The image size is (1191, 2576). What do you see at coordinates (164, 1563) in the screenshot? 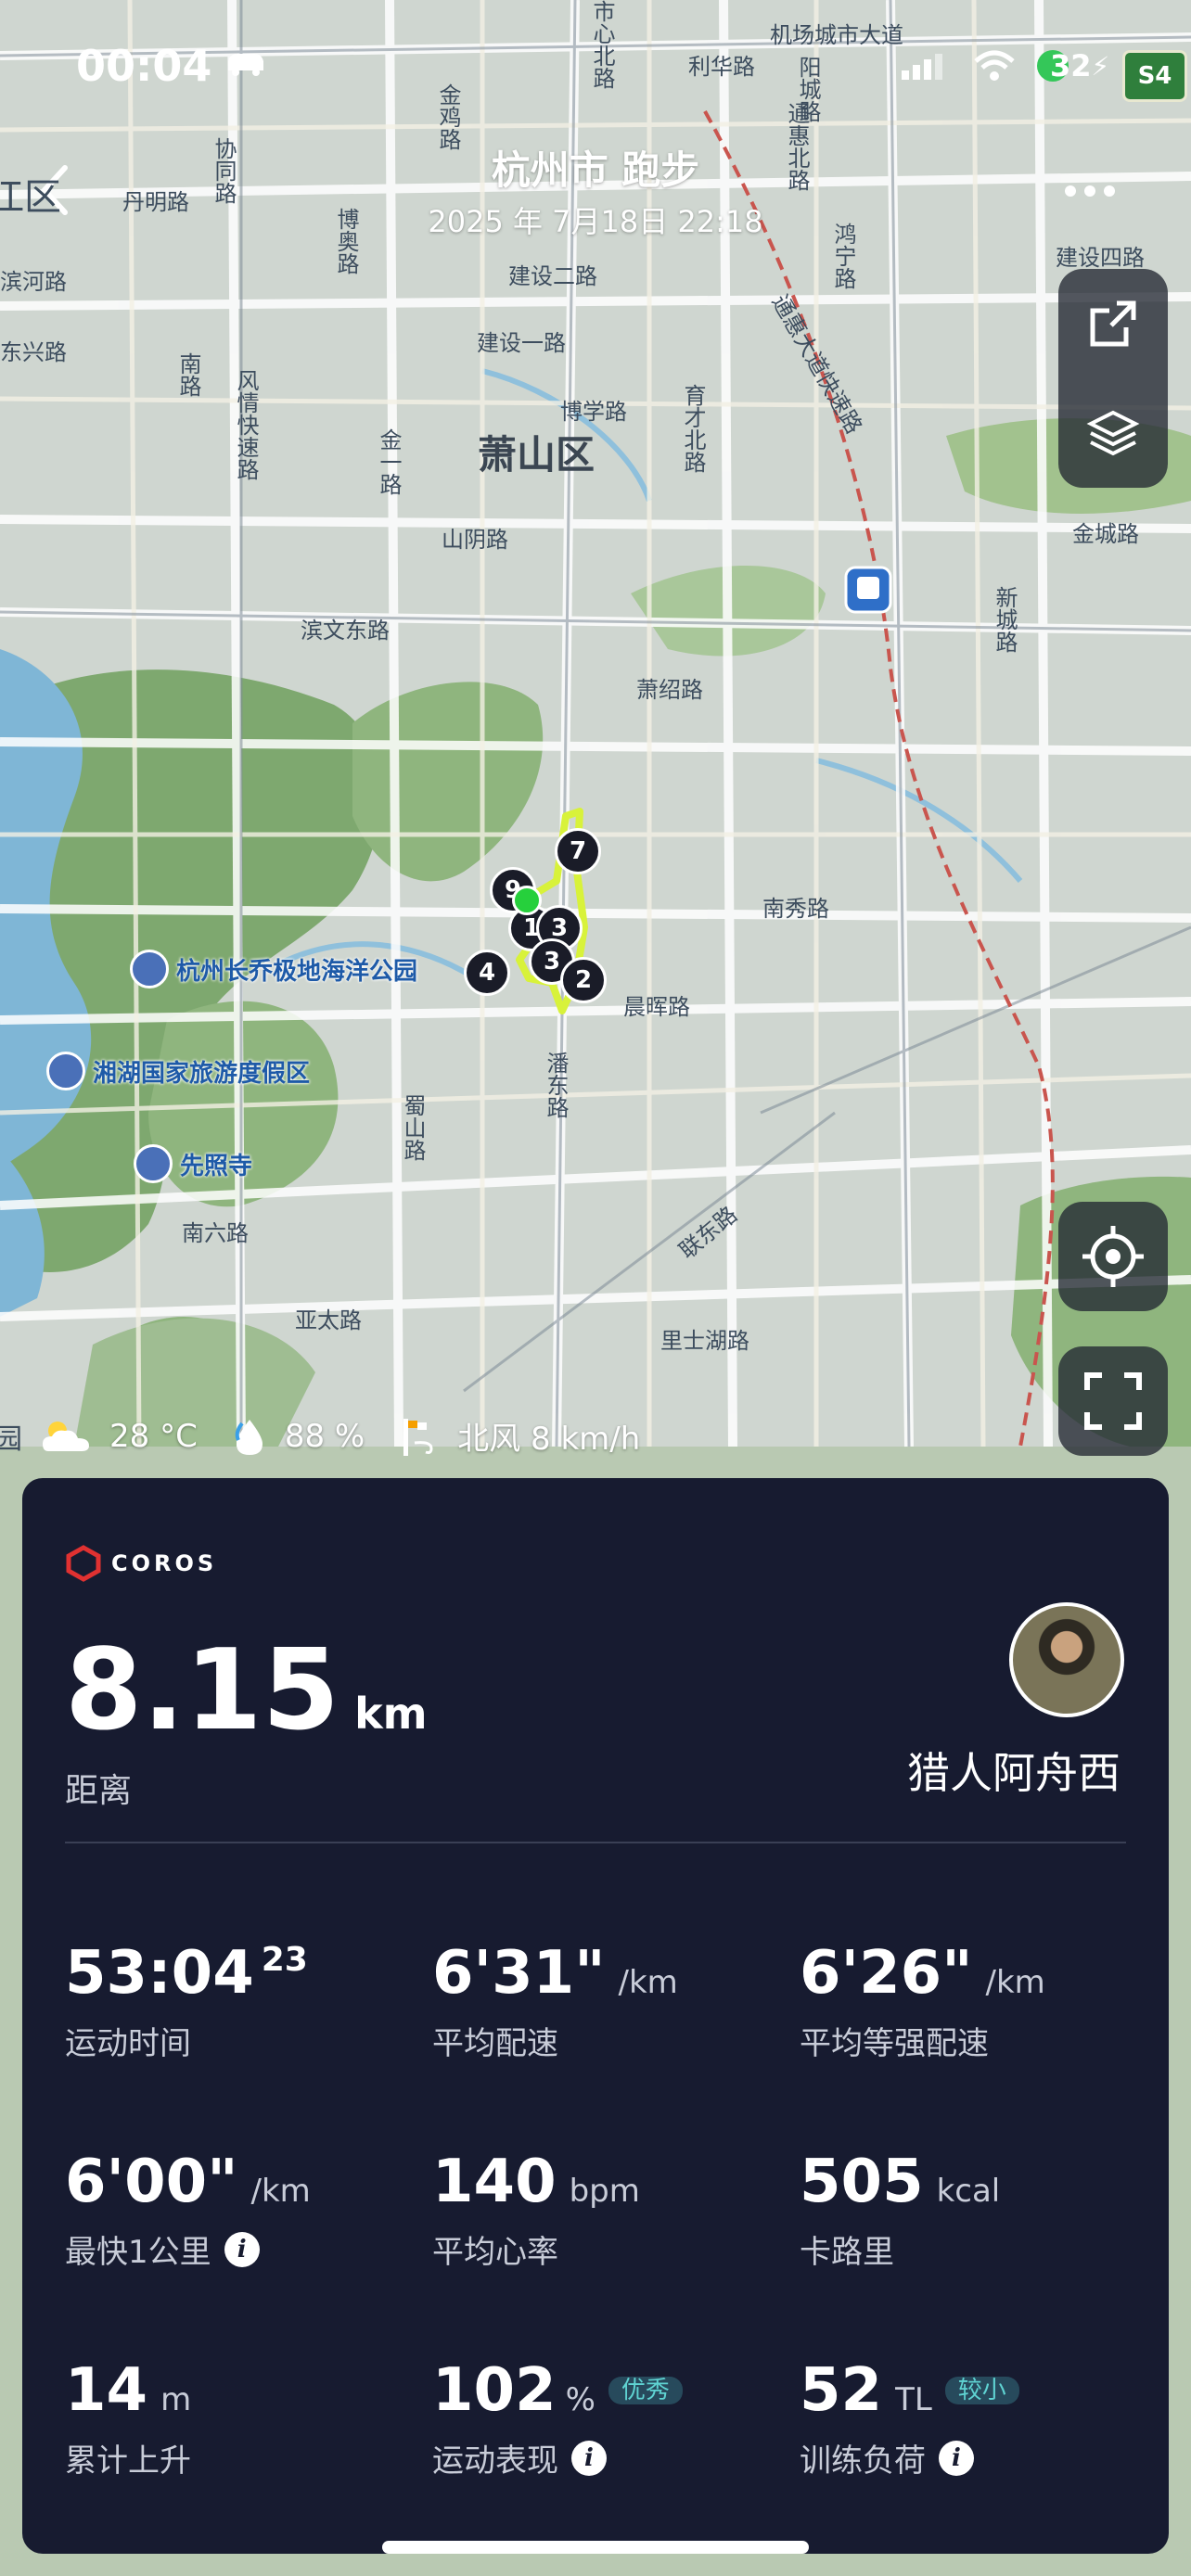
I see `brand-name: COROS` at bounding box center [164, 1563].